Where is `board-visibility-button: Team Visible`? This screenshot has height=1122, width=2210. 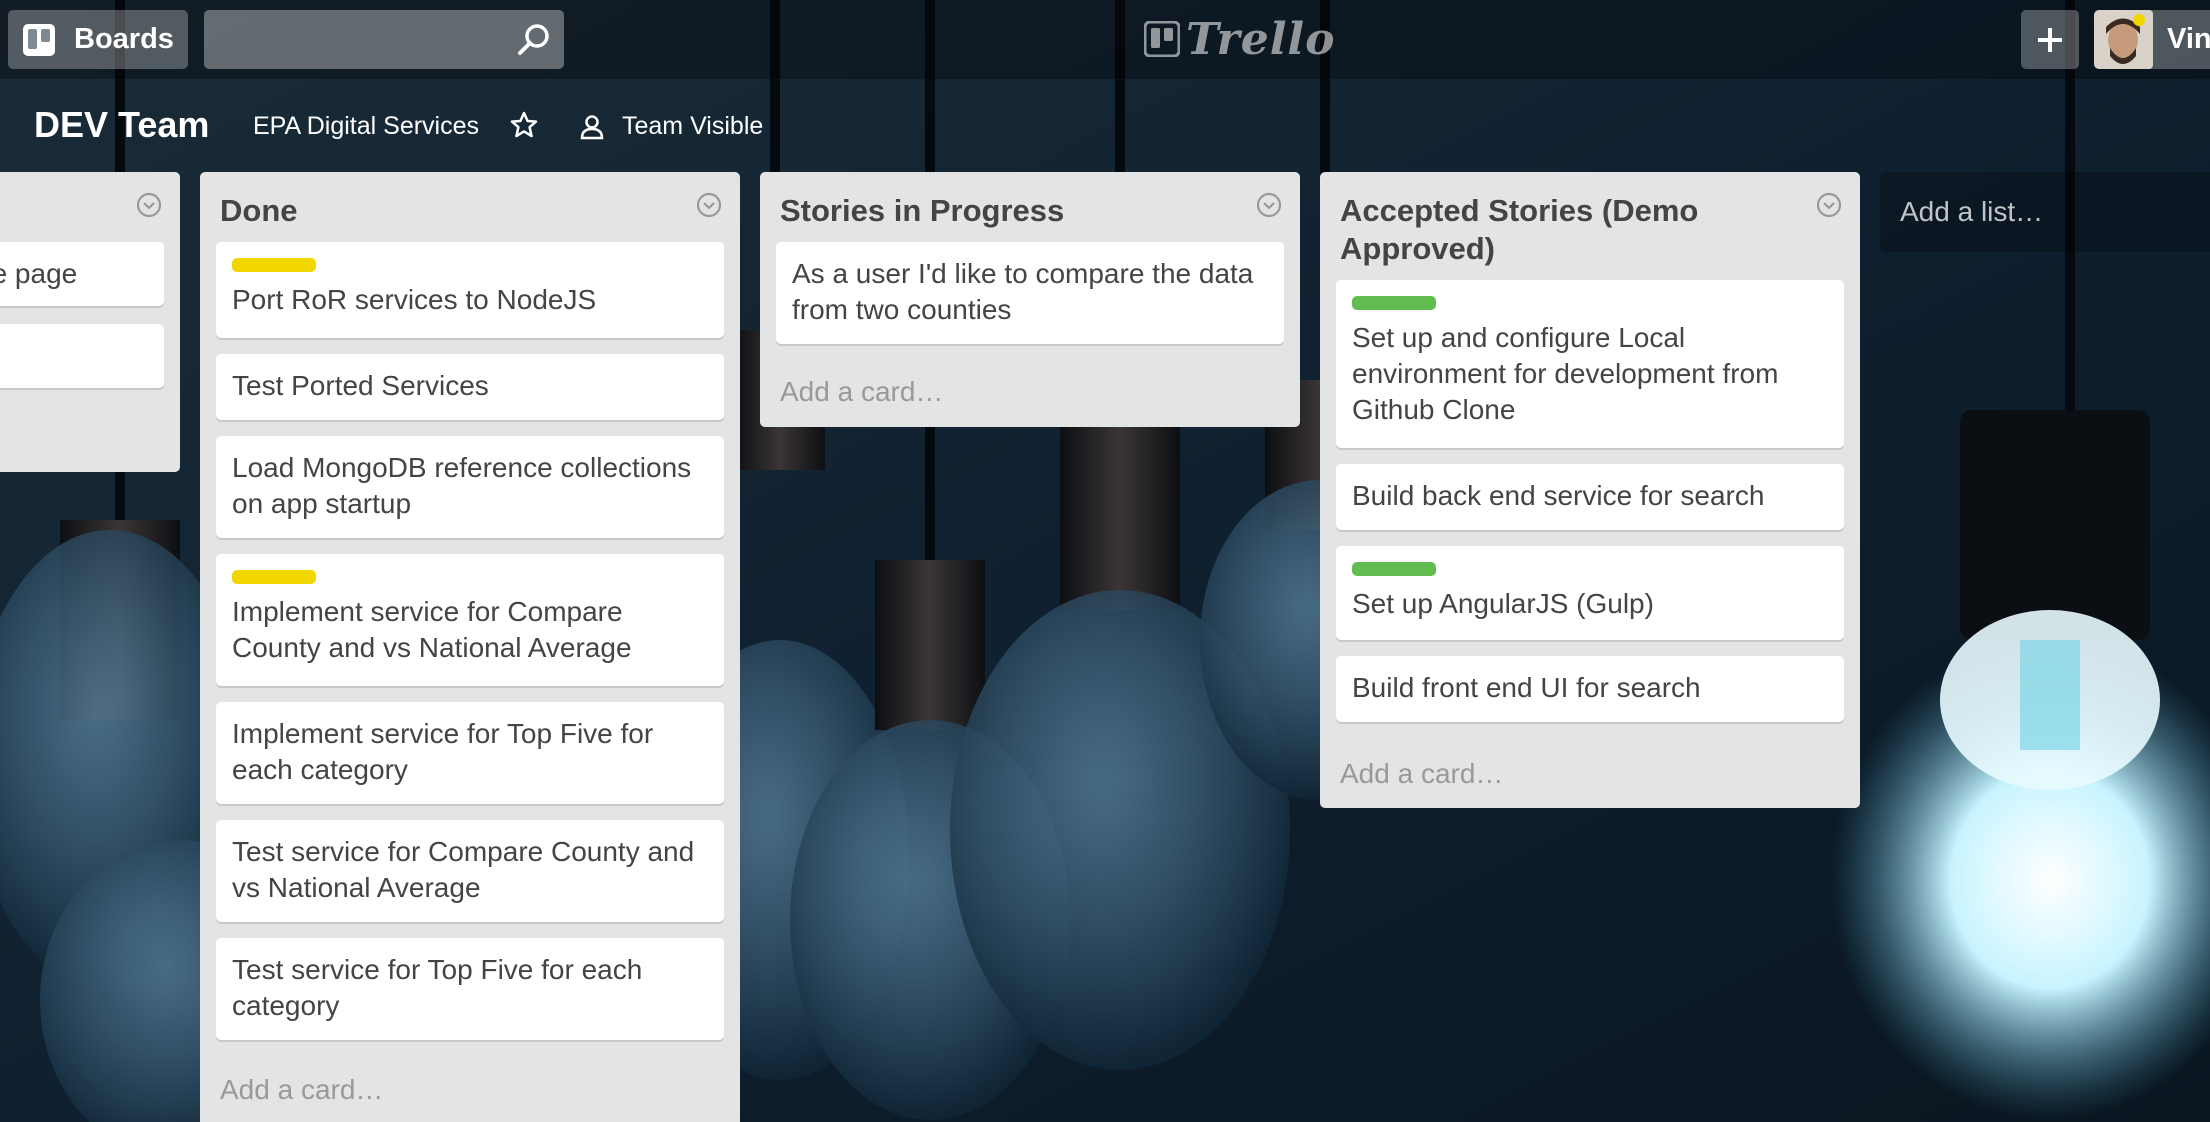
board-visibility-button: Team Visible is located at coordinates (670, 126).